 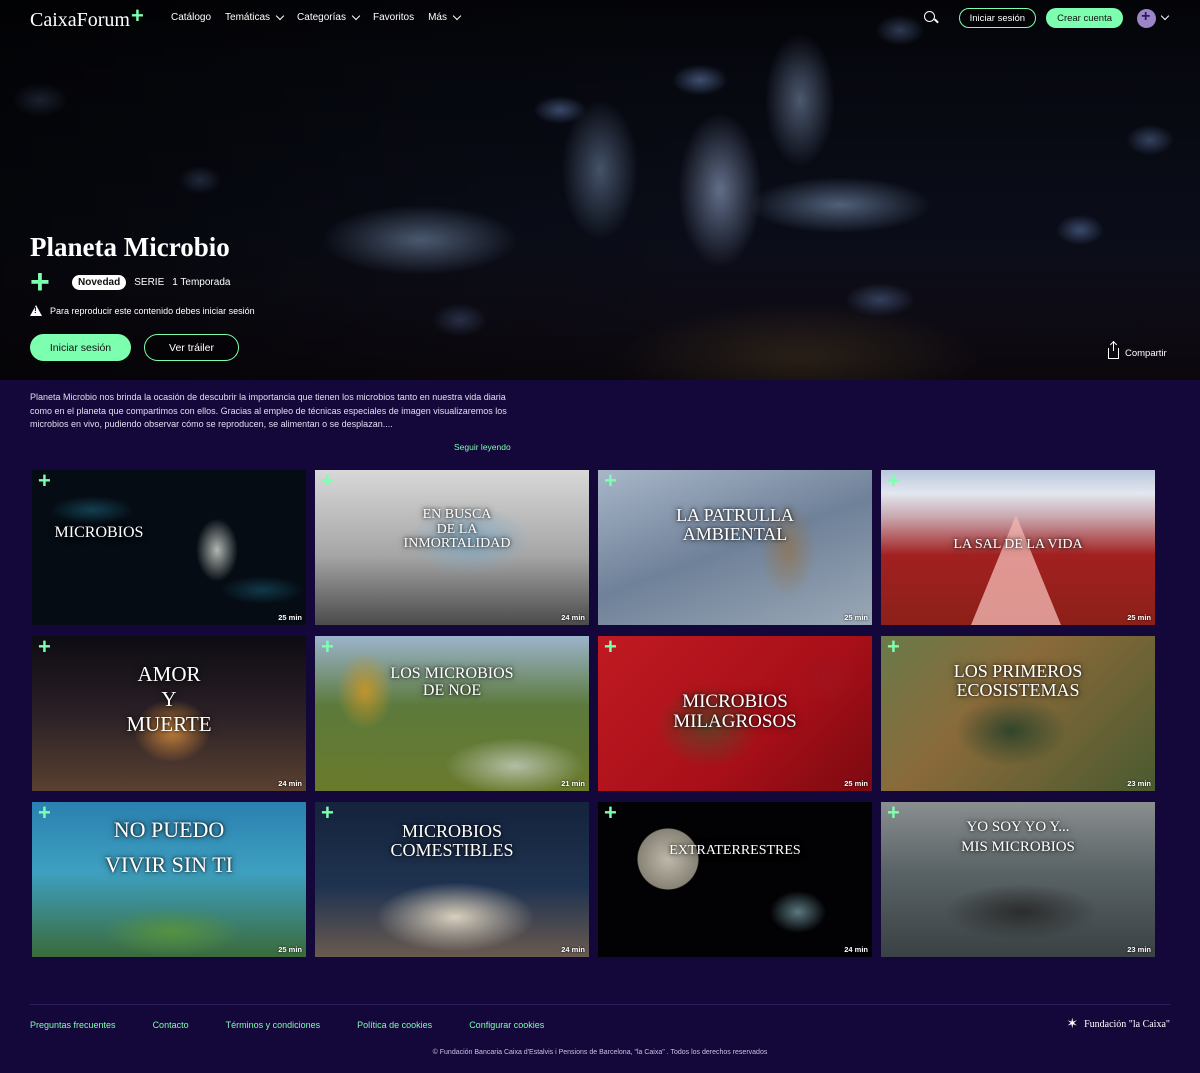 I want to click on episode-card: + MICROBIOS COMESTIBLES 24 min, so click(x=452, y=879).